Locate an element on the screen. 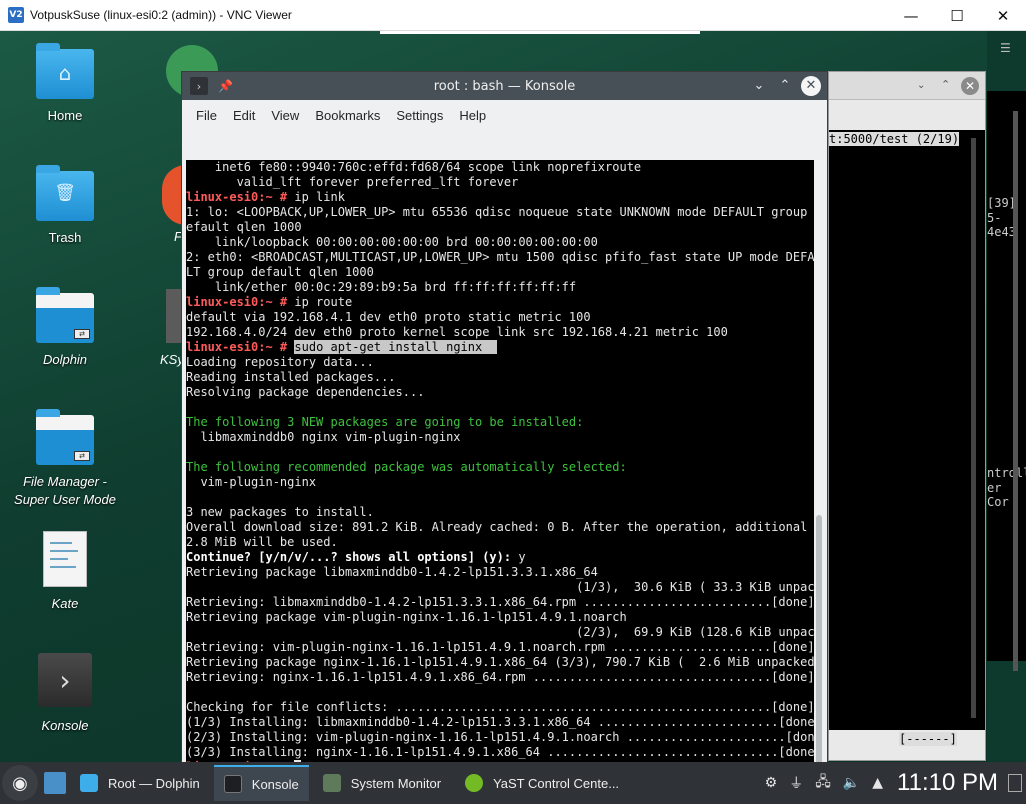  menu-file: File is located at coordinates (206, 115).